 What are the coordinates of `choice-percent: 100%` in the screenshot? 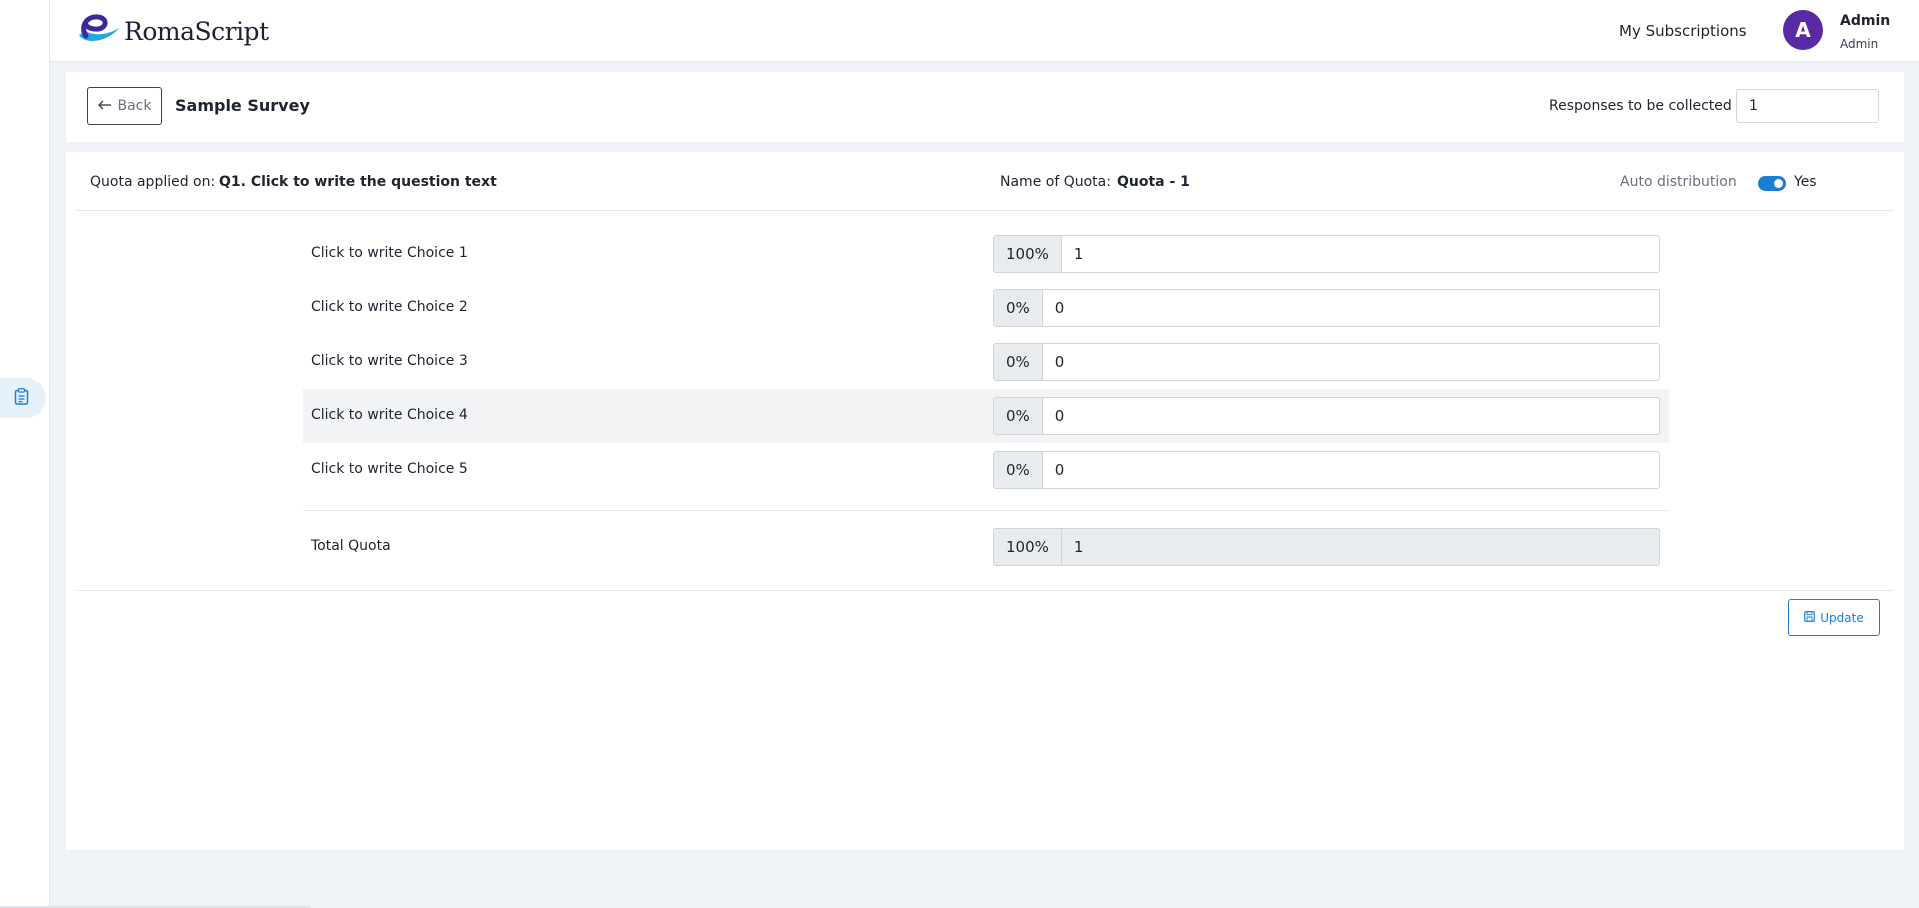 It's located at (1028, 254).